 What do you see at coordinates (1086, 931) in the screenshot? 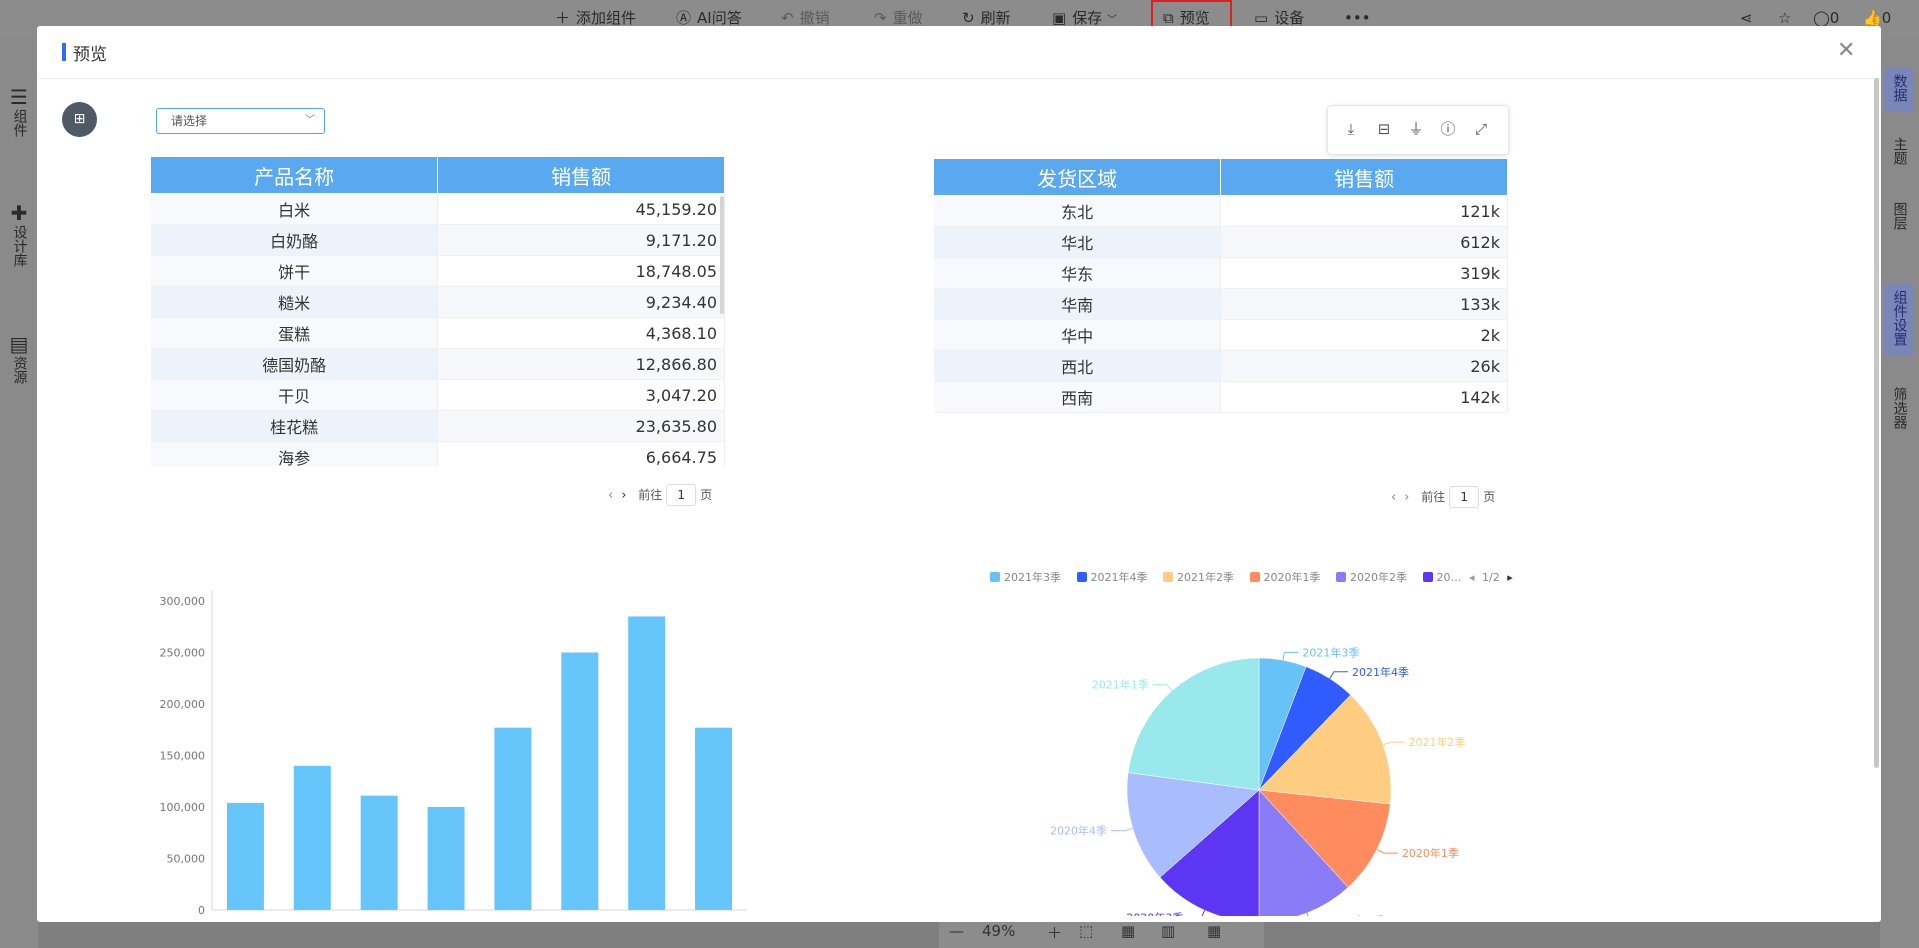
I see `fit-icon: ⬚` at bounding box center [1086, 931].